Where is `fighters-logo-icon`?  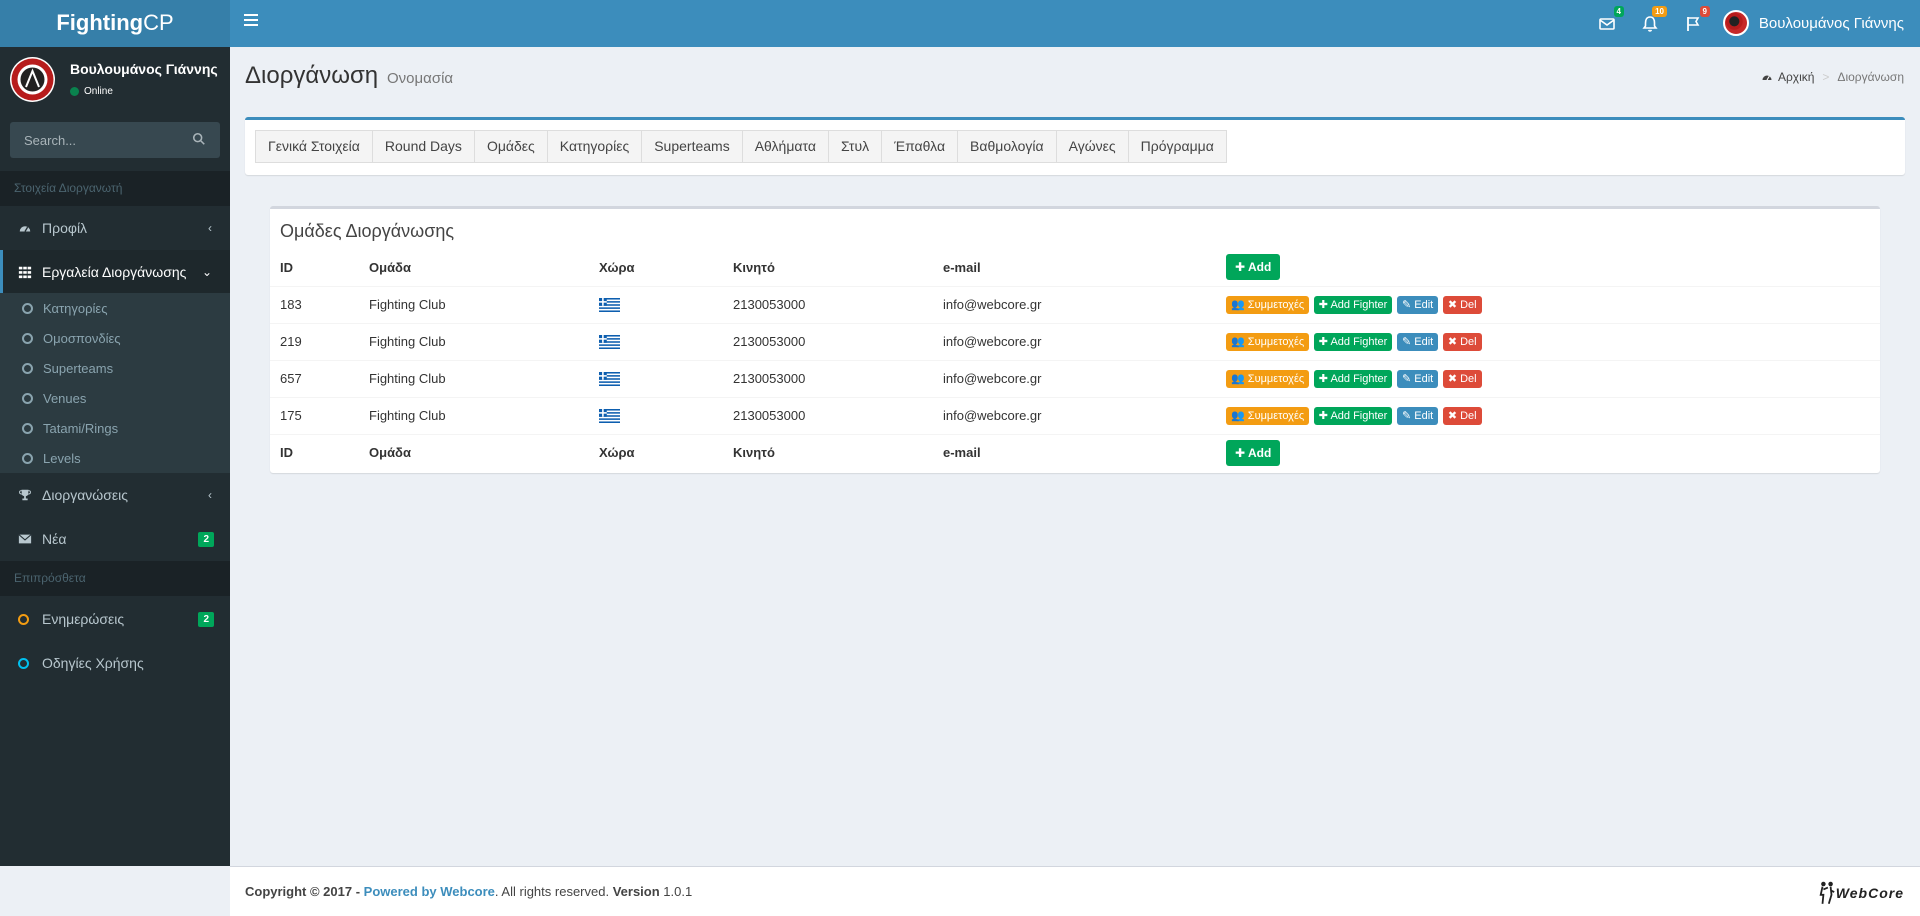
fighters-logo-icon is located at coordinates (1827, 893).